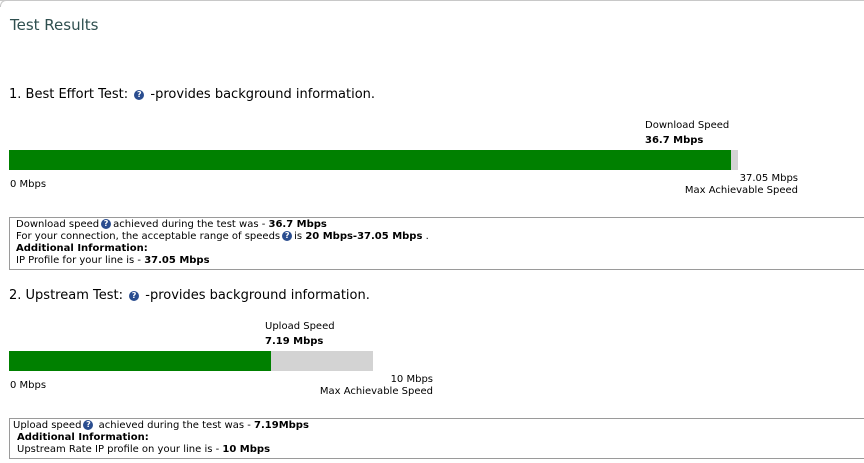  I want to click on download-speed-label: Download Speed, so click(687, 125).